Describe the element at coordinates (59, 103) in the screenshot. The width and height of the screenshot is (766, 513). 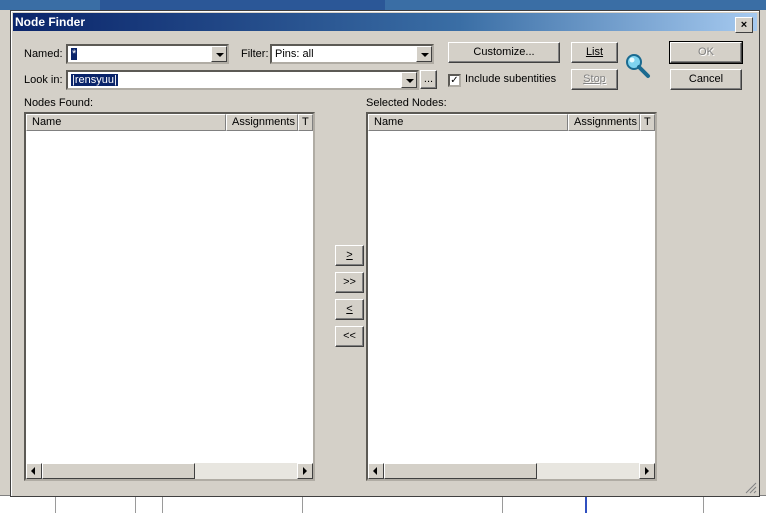
I see `nodes-found-label: Nodes Found:` at that location.